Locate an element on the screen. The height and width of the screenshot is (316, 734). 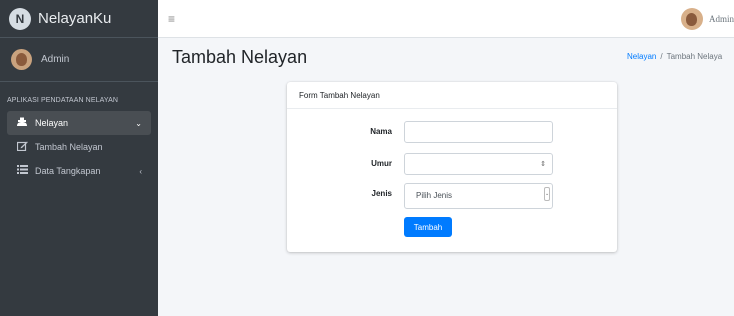
breadcrumb: Nelayan / Tambah Nelaya is located at coordinates (674, 56).